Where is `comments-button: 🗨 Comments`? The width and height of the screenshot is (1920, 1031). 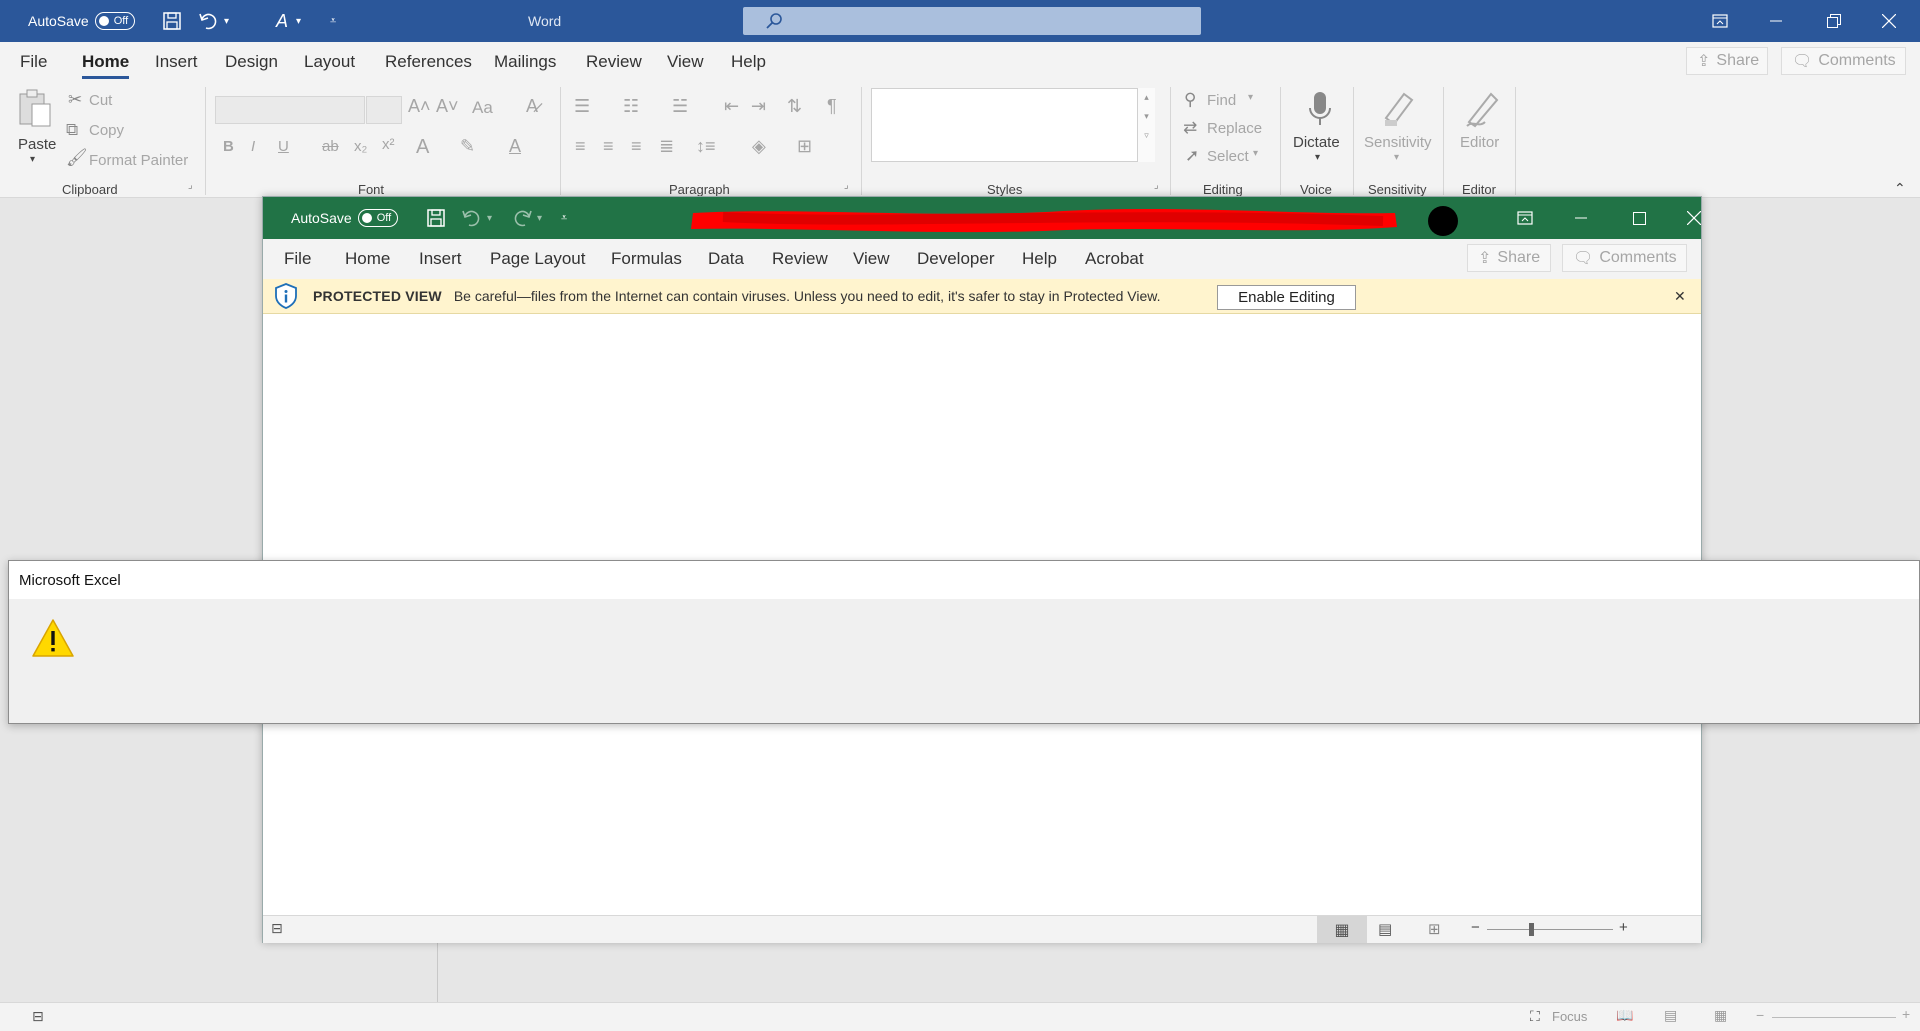
comments-button: 🗨 Comments is located at coordinates (1624, 258).